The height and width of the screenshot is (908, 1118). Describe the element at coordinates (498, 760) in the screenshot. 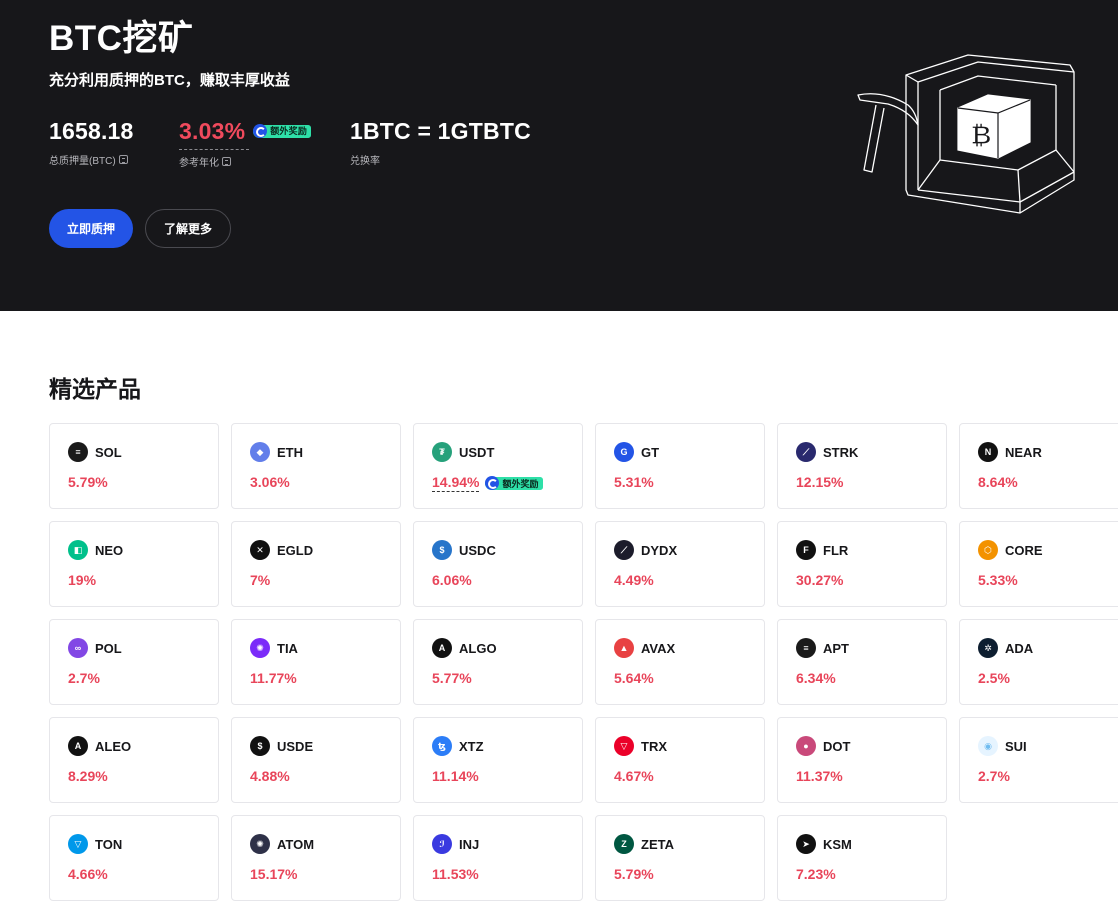

I see `product-card-xtz: ꜩ XTZ 11.14%` at that location.